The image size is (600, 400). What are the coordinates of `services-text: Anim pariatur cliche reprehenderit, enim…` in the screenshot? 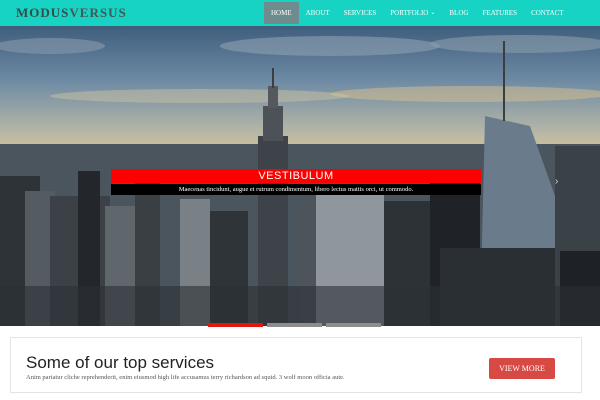 It's located at (185, 377).